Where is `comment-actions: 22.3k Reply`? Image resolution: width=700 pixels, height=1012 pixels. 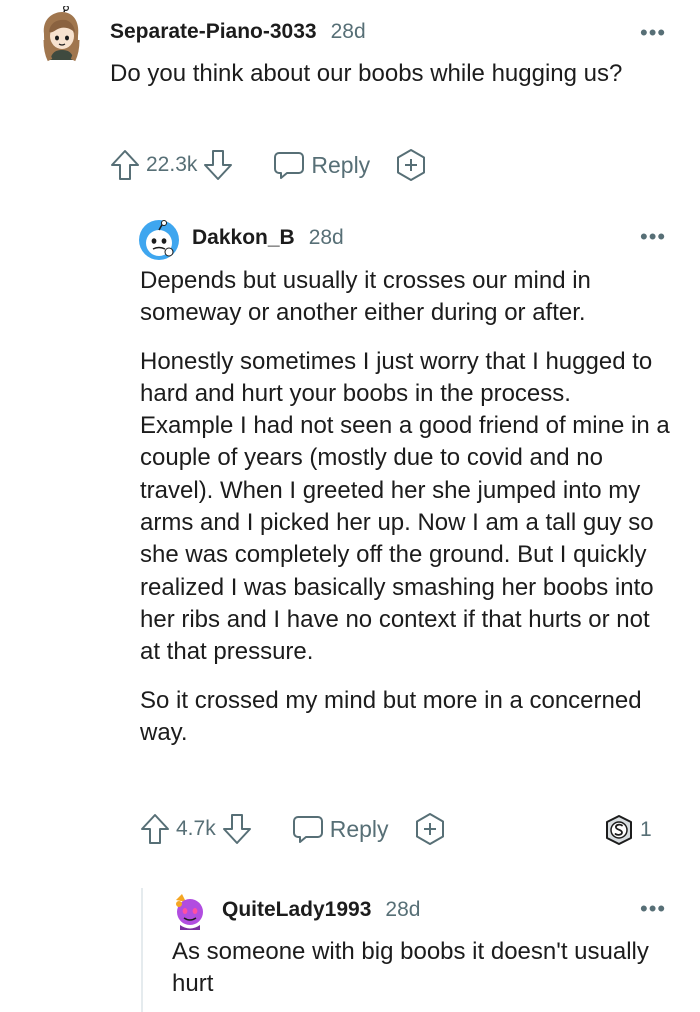 comment-actions: 22.3k Reply is located at coordinates (269, 165).